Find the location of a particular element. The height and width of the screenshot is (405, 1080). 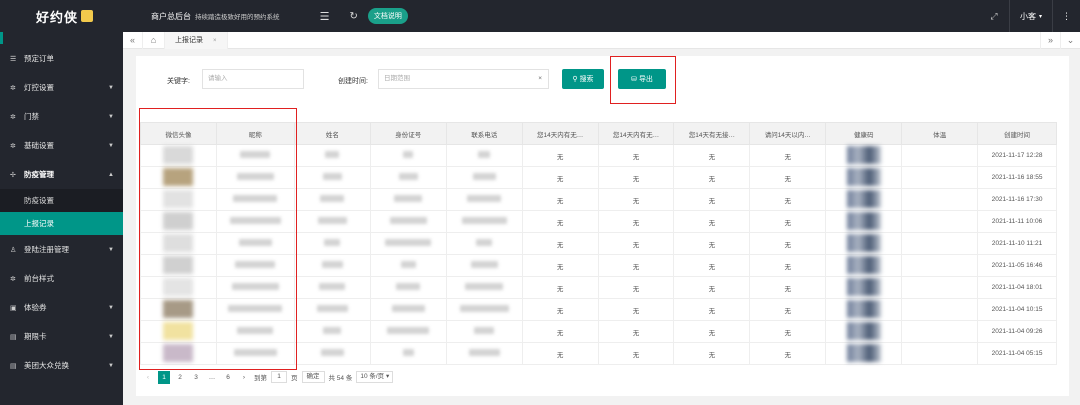

sidebar-item-light-control: ✲ 灯控设置 ▼ is located at coordinates (61, 87).